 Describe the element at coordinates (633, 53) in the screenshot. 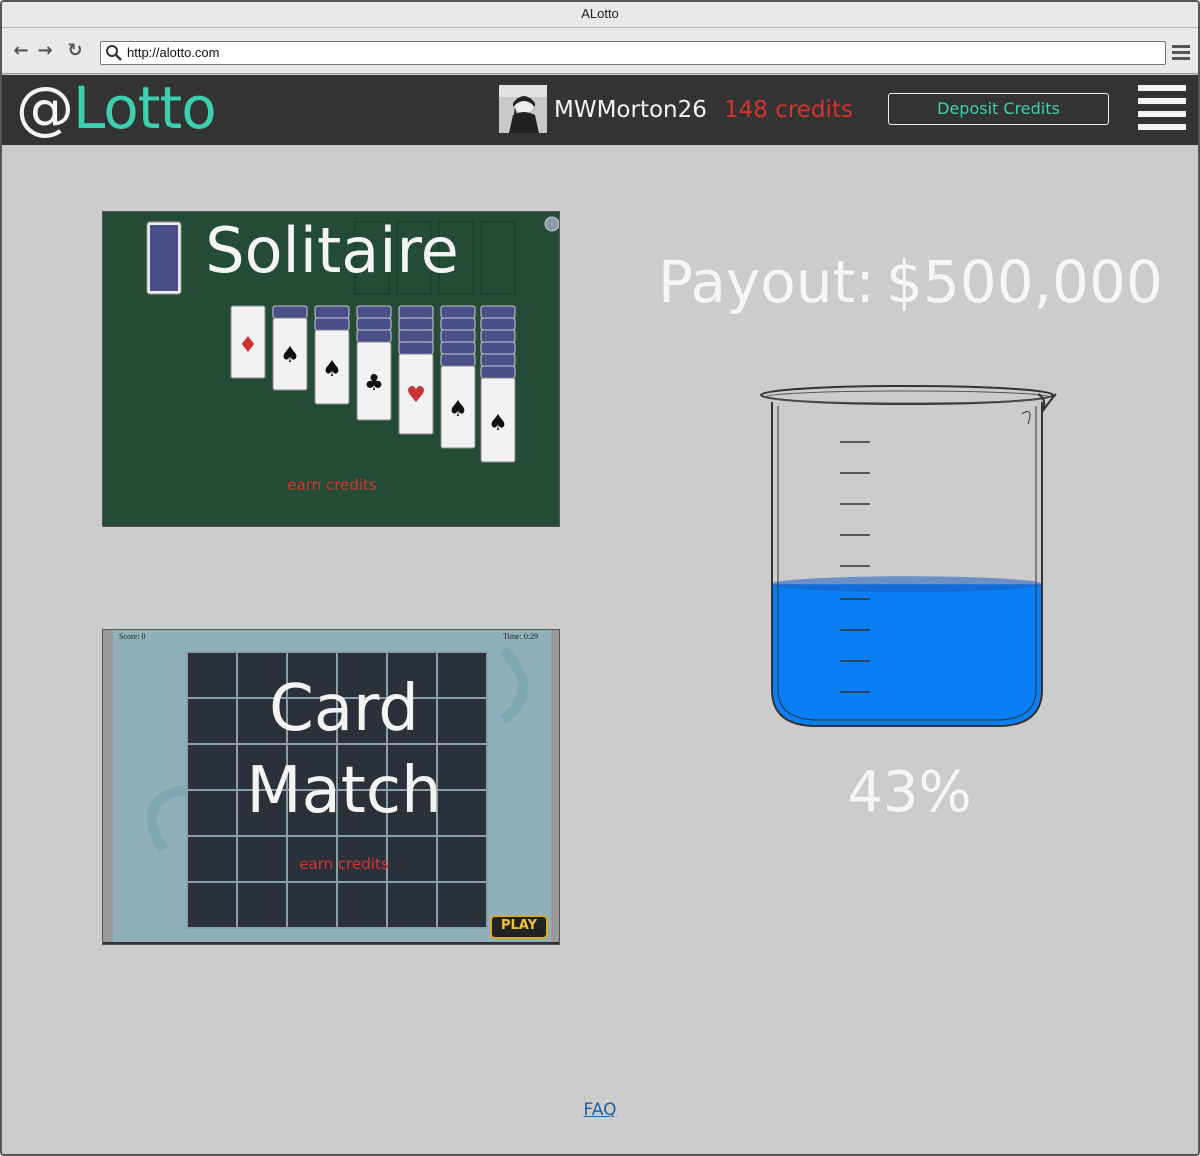

I see `address-bar: http://alotto.com` at that location.